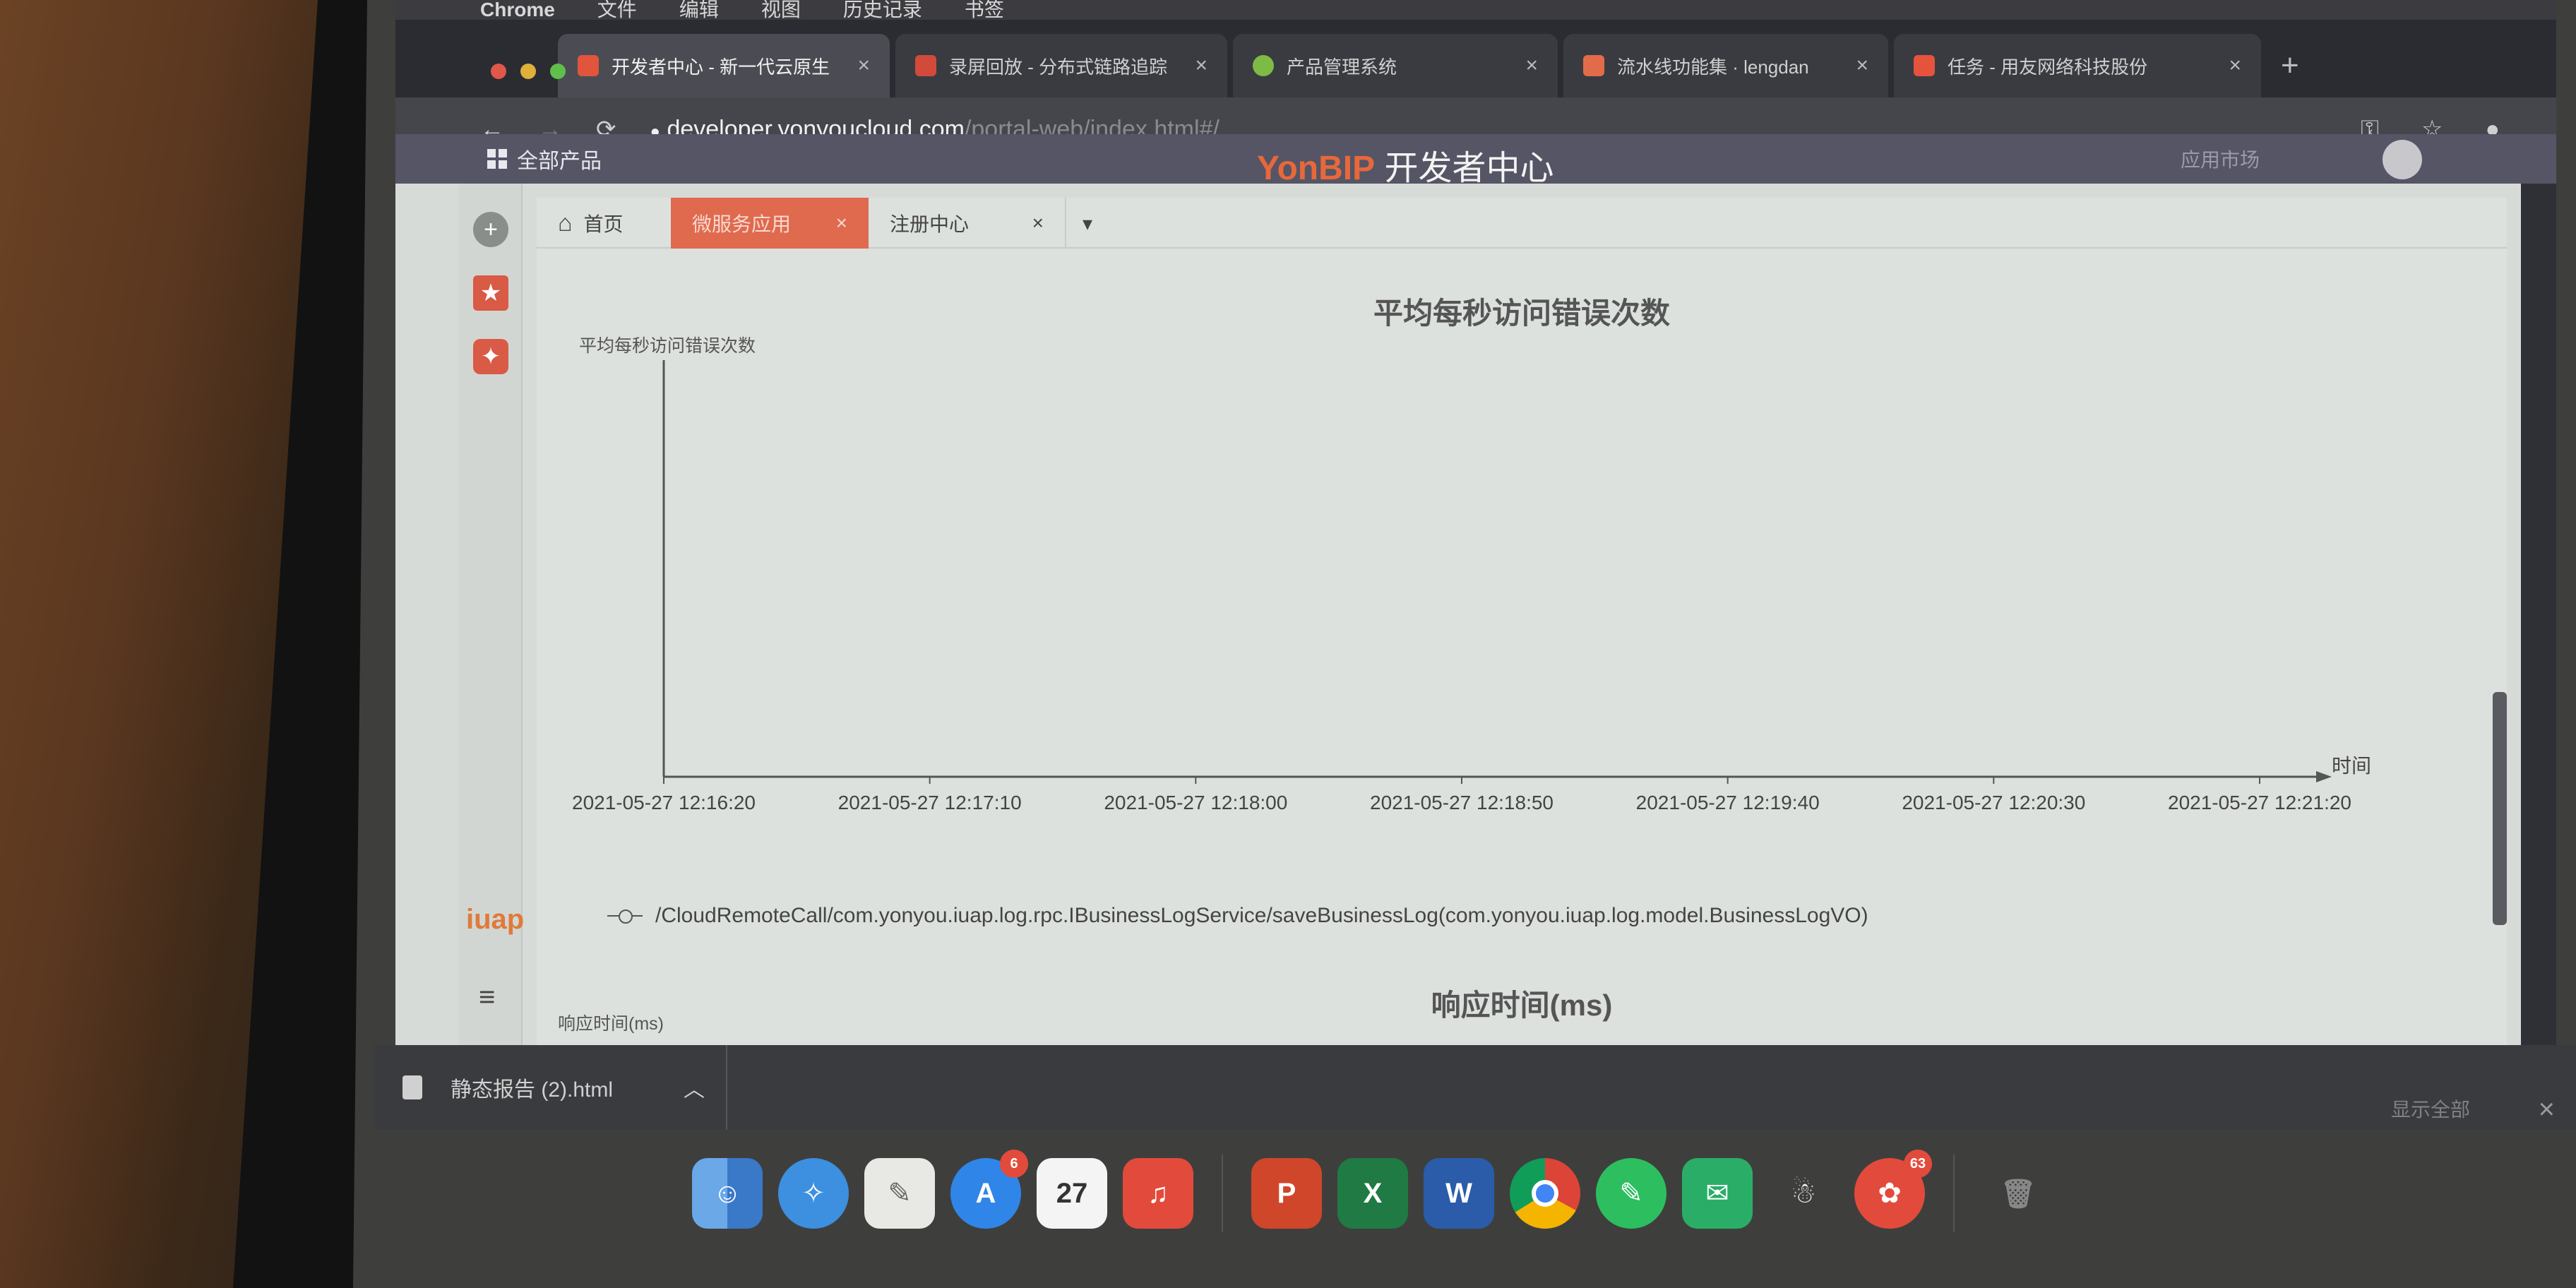 This screenshot has width=2576, height=1288. What do you see at coordinates (2290, 65) in the screenshot?
I see `new-tab-button: +` at bounding box center [2290, 65].